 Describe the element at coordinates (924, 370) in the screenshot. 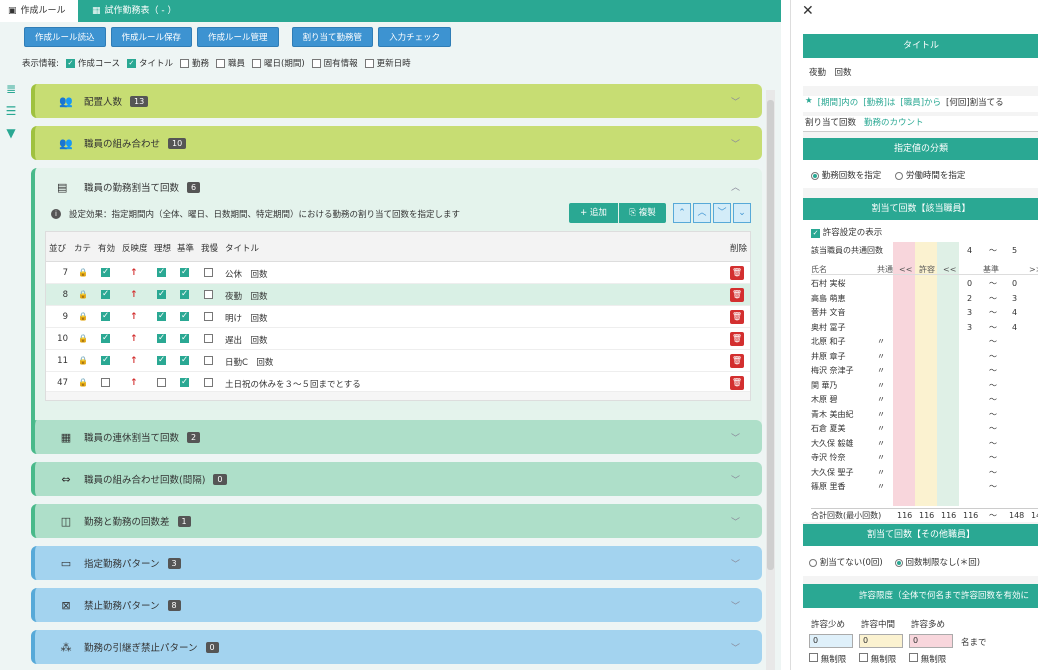

I see `staff-row: 梅沢 奈津子〃～` at that location.